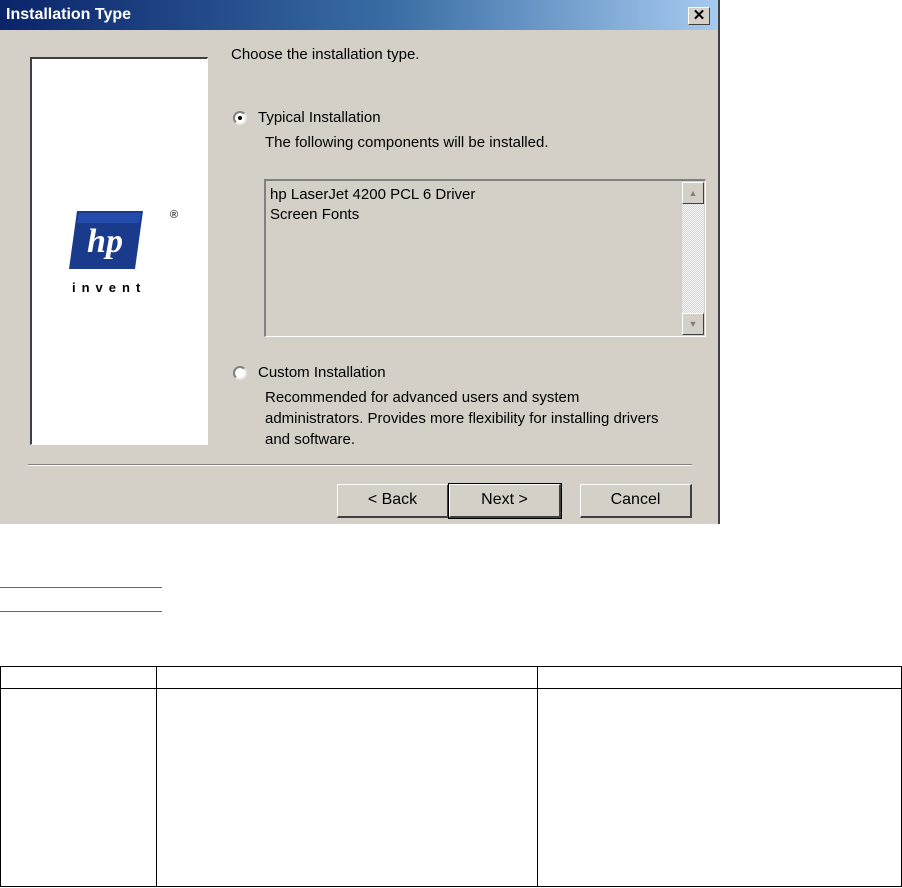  Describe the element at coordinates (174, 215) in the screenshot. I see `registered-mark: ®` at that location.